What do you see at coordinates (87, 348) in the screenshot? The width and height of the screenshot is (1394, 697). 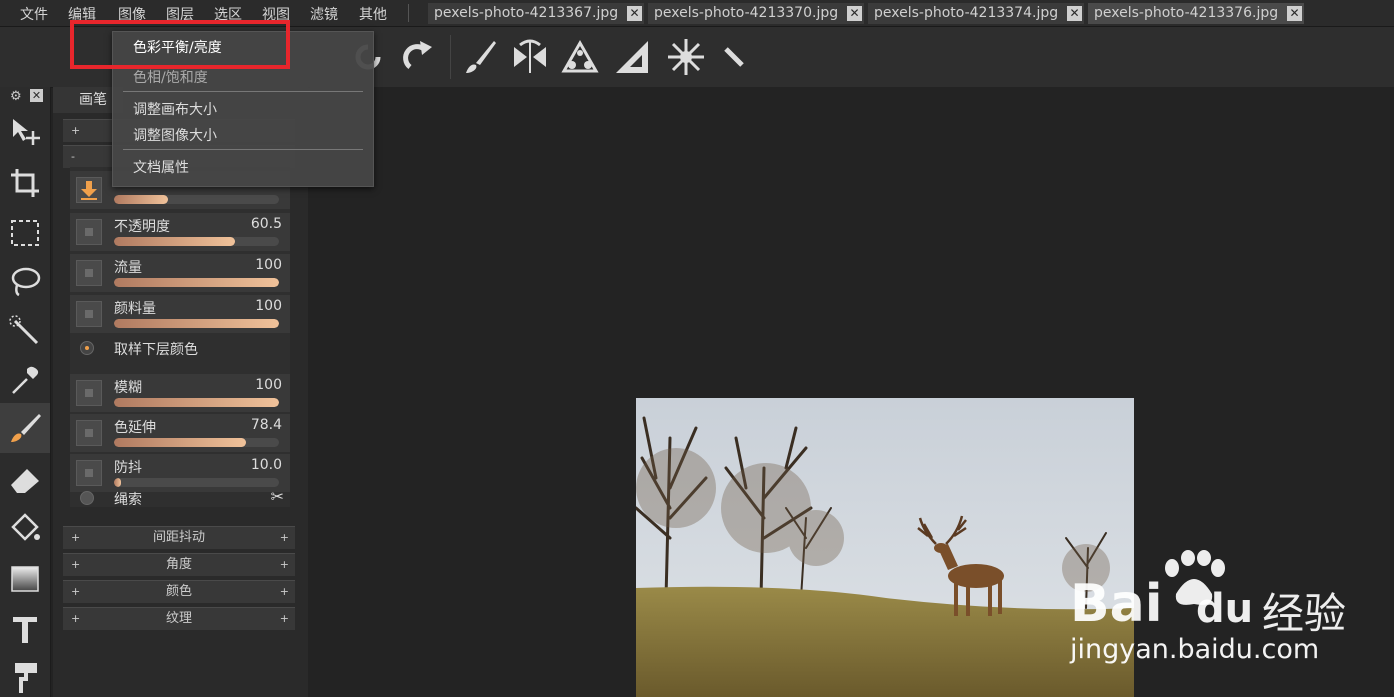 I see `sample-layer-radio` at bounding box center [87, 348].